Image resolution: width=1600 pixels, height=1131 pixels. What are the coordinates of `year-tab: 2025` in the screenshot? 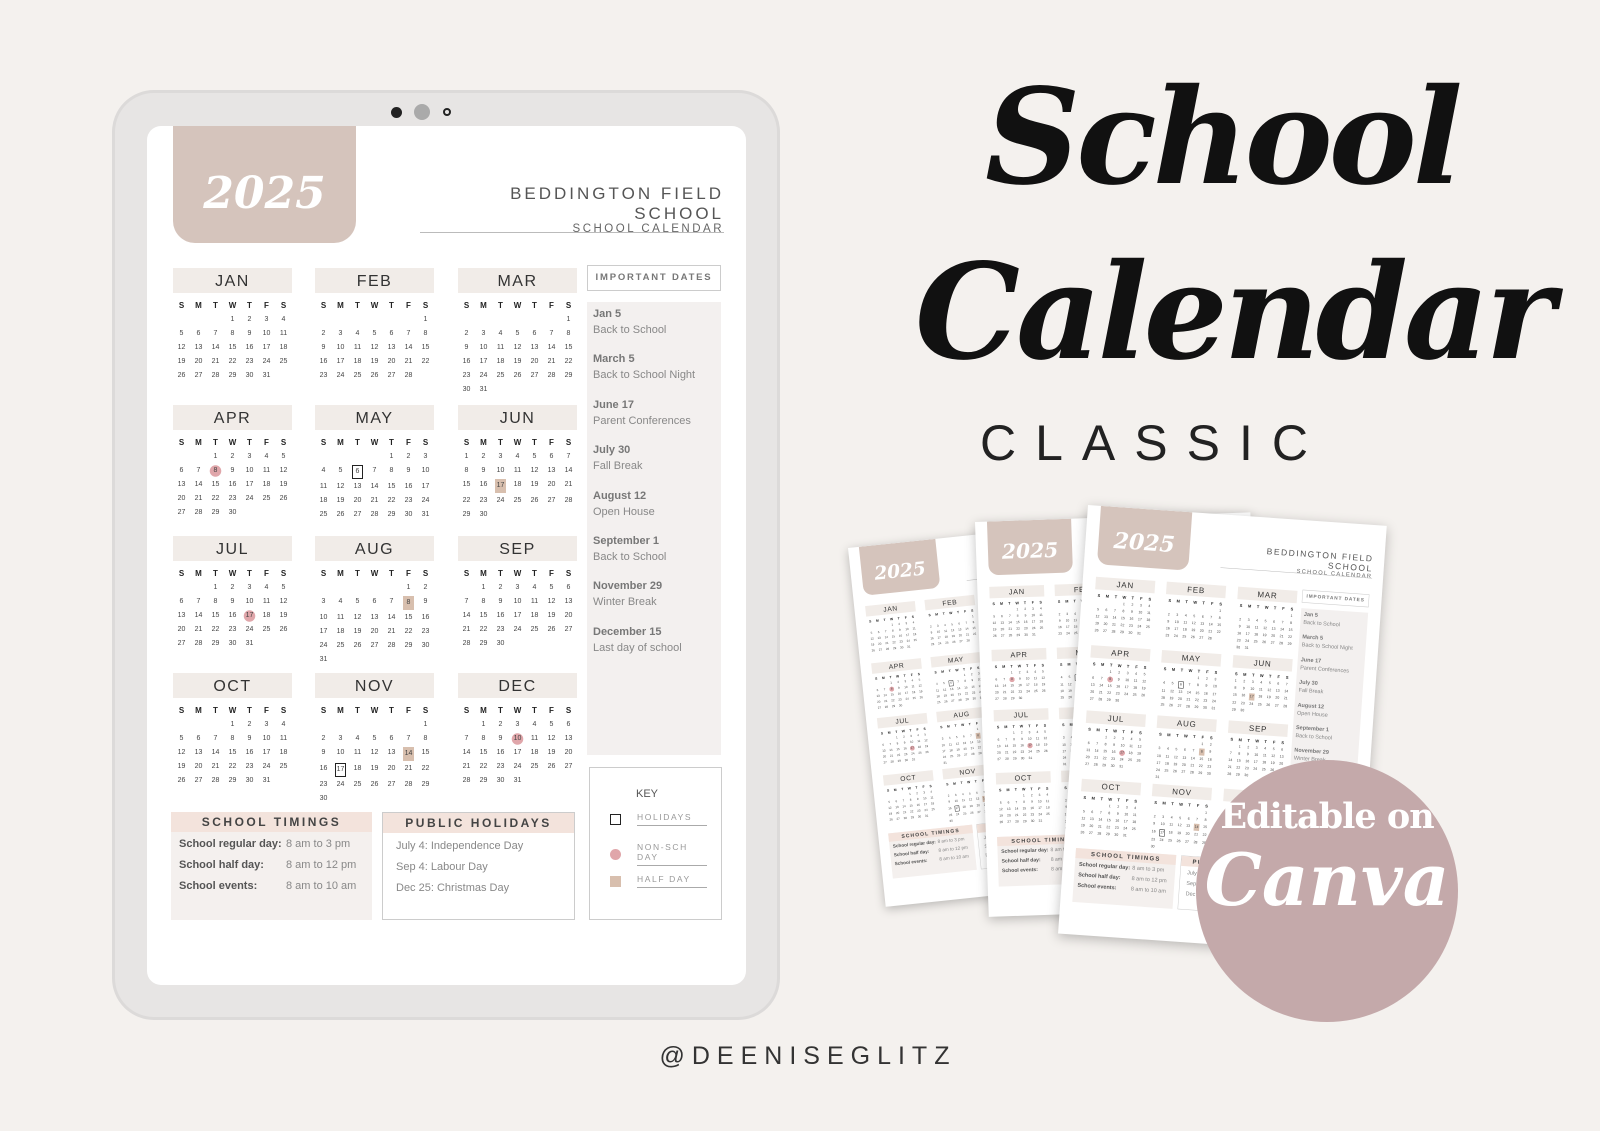 It's located at (899, 567).